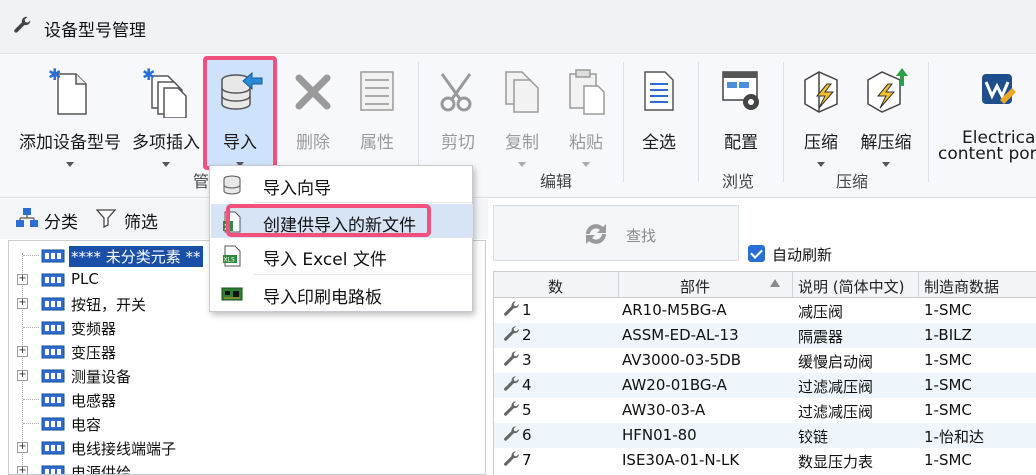 Image resolution: width=1036 pixels, height=475 pixels. Describe the element at coordinates (94, 401) in the screenshot. I see `tree-item-label: 电感器` at that location.